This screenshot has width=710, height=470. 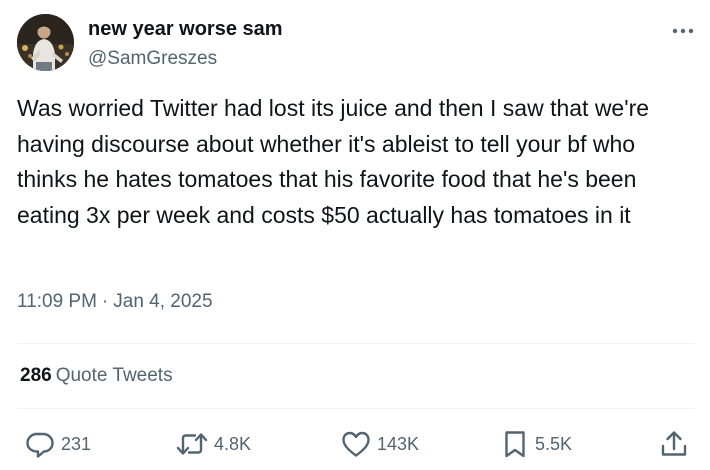 I want to click on action-bar: 231 4.8K 143K 5.5K, so click(x=355, y=444).